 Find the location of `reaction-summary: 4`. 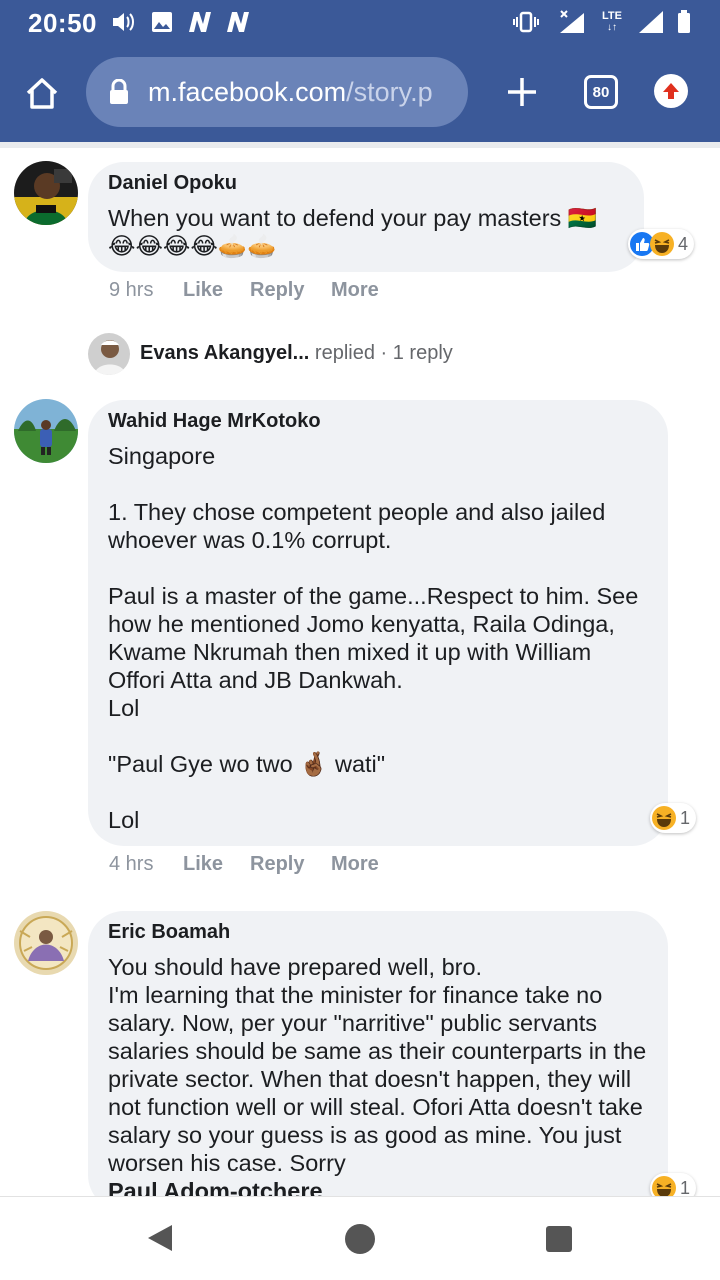

reaction-summary: 4 is located at coordinates (661, 244).